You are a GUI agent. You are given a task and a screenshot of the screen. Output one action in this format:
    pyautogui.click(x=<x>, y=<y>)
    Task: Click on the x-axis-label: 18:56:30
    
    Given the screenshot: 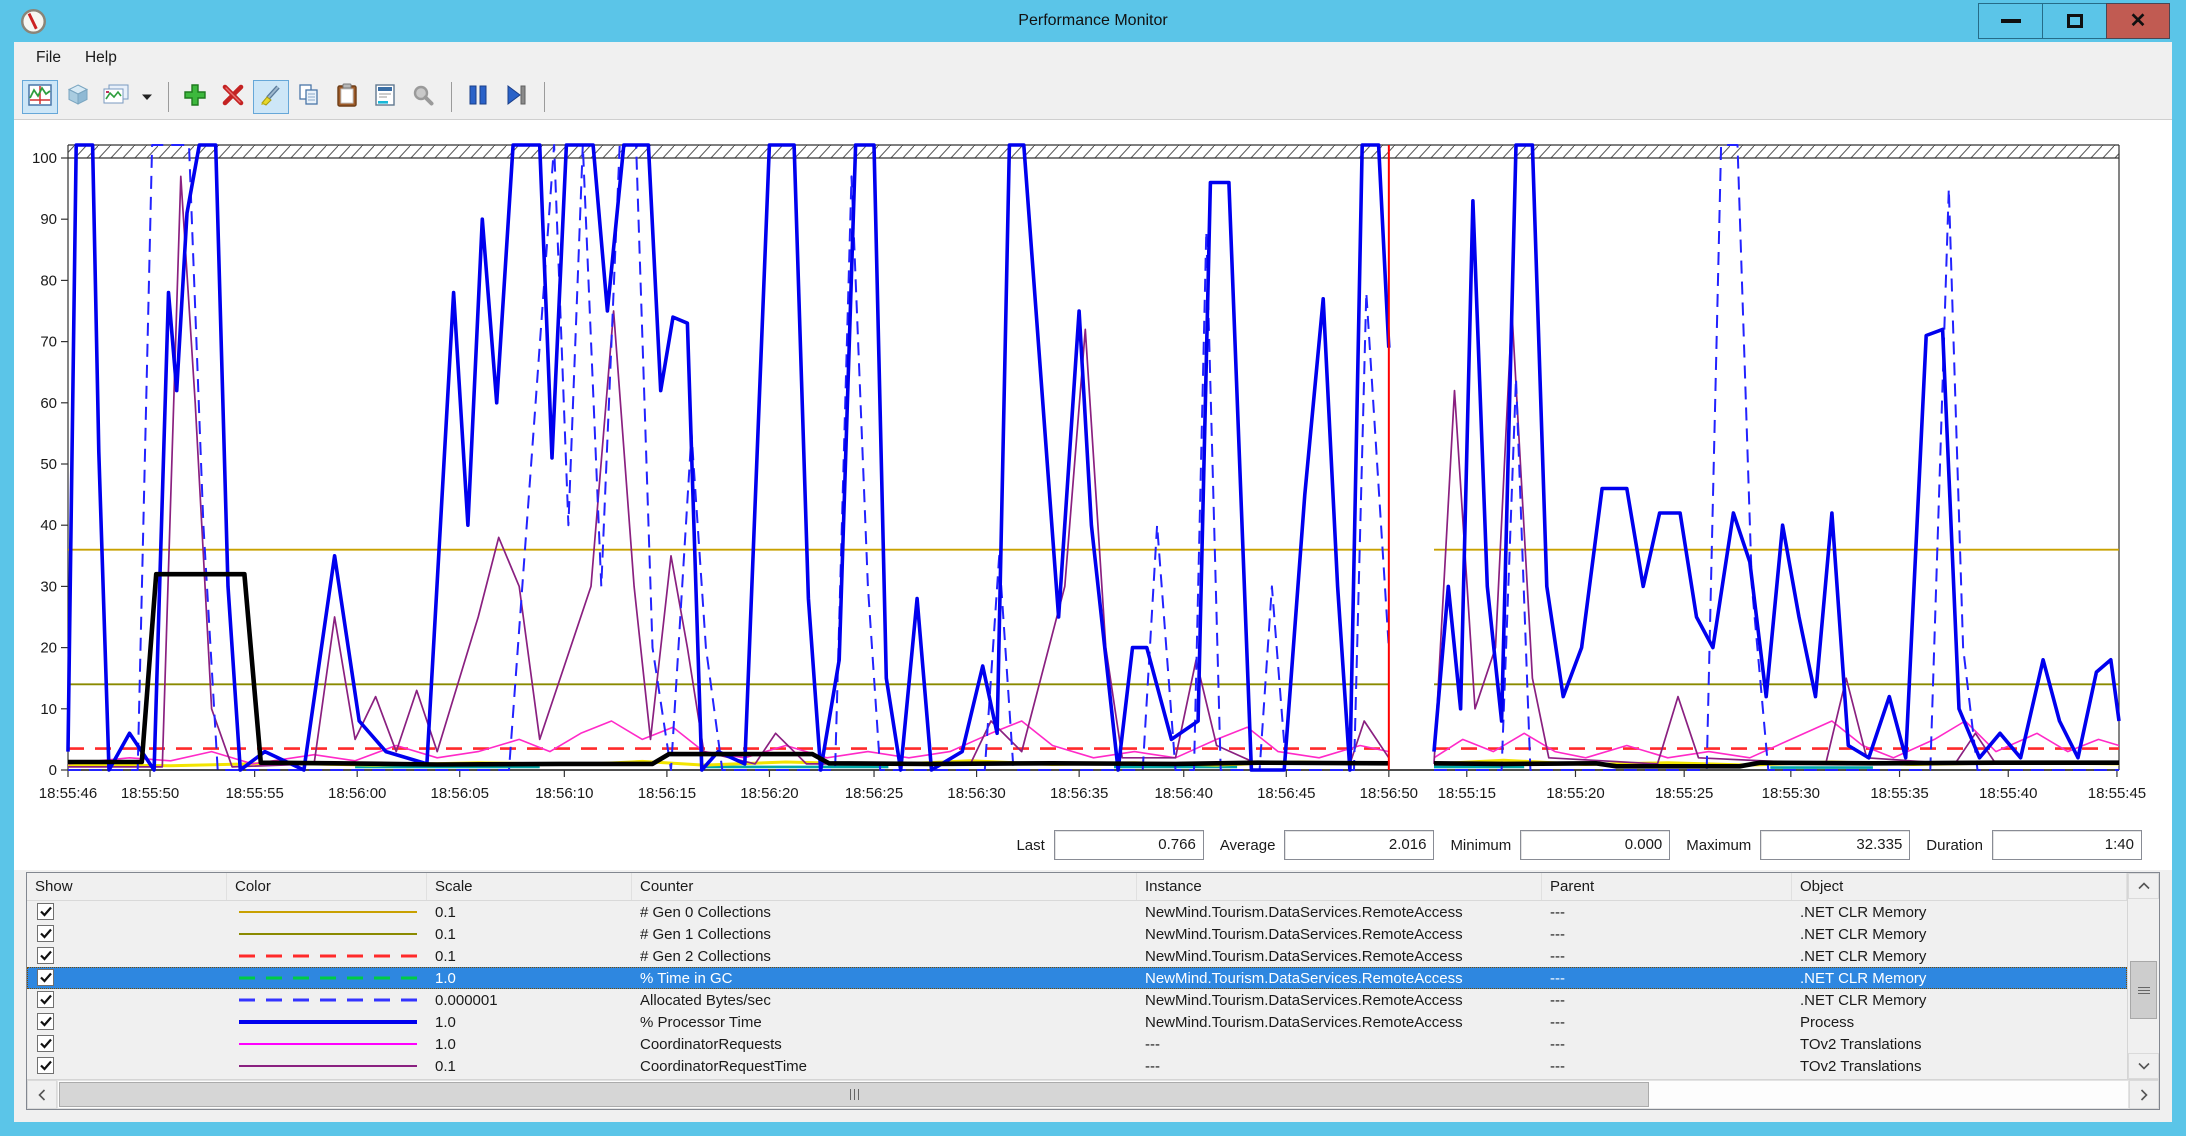 What is the action you would take?
    pyautogui.click(x=976, y=793)
    